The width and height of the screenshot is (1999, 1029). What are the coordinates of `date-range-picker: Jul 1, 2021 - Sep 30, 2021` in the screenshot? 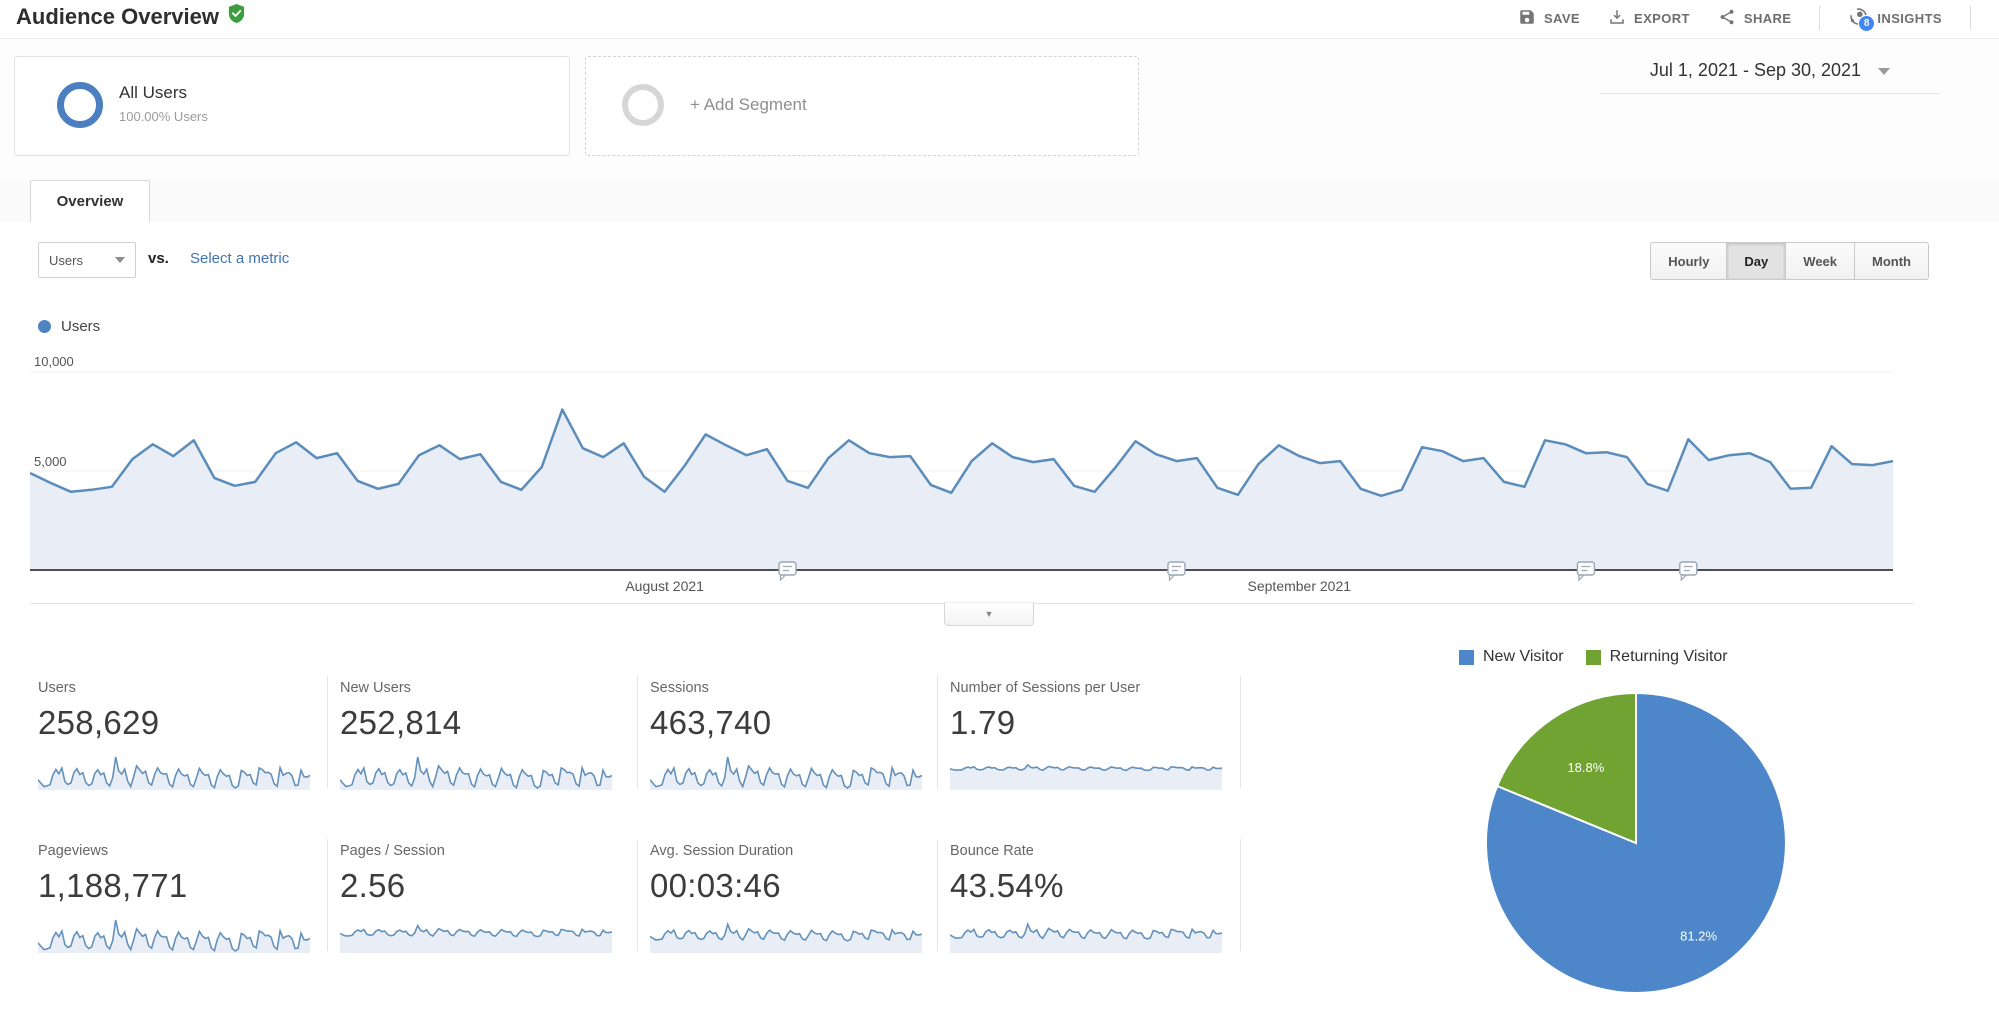 It's located at (1770, 77).